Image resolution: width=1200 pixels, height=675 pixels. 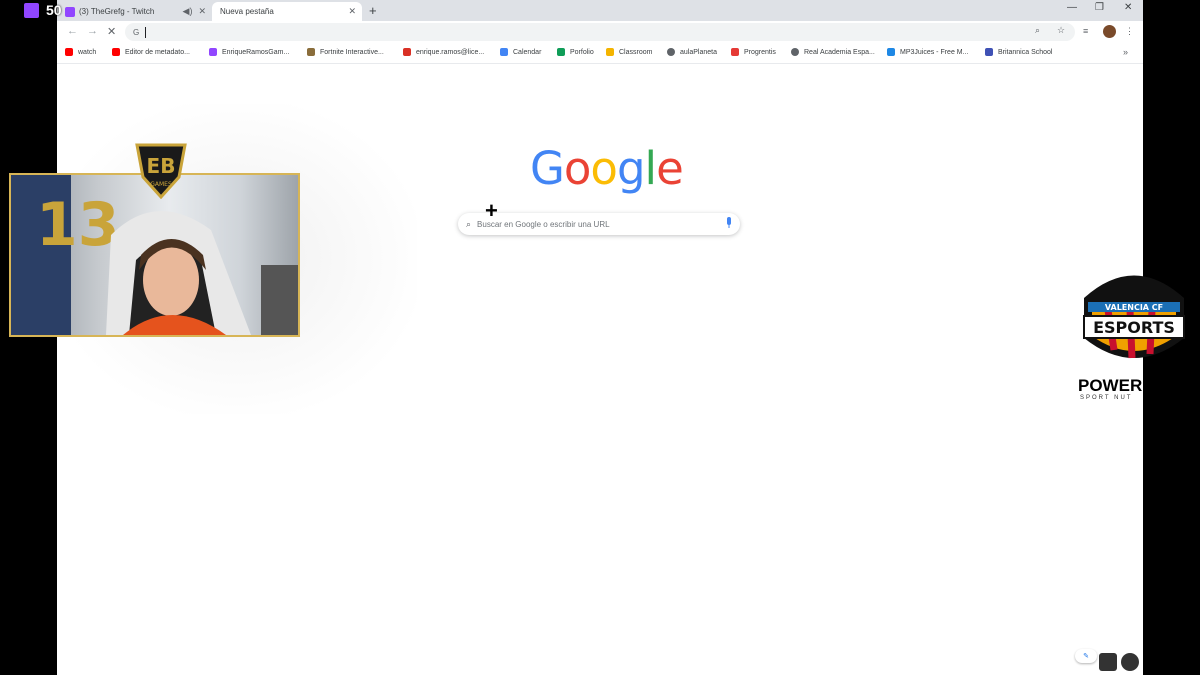 I want to click on bookmark-item: Calendar, so click(x=520, y=52).